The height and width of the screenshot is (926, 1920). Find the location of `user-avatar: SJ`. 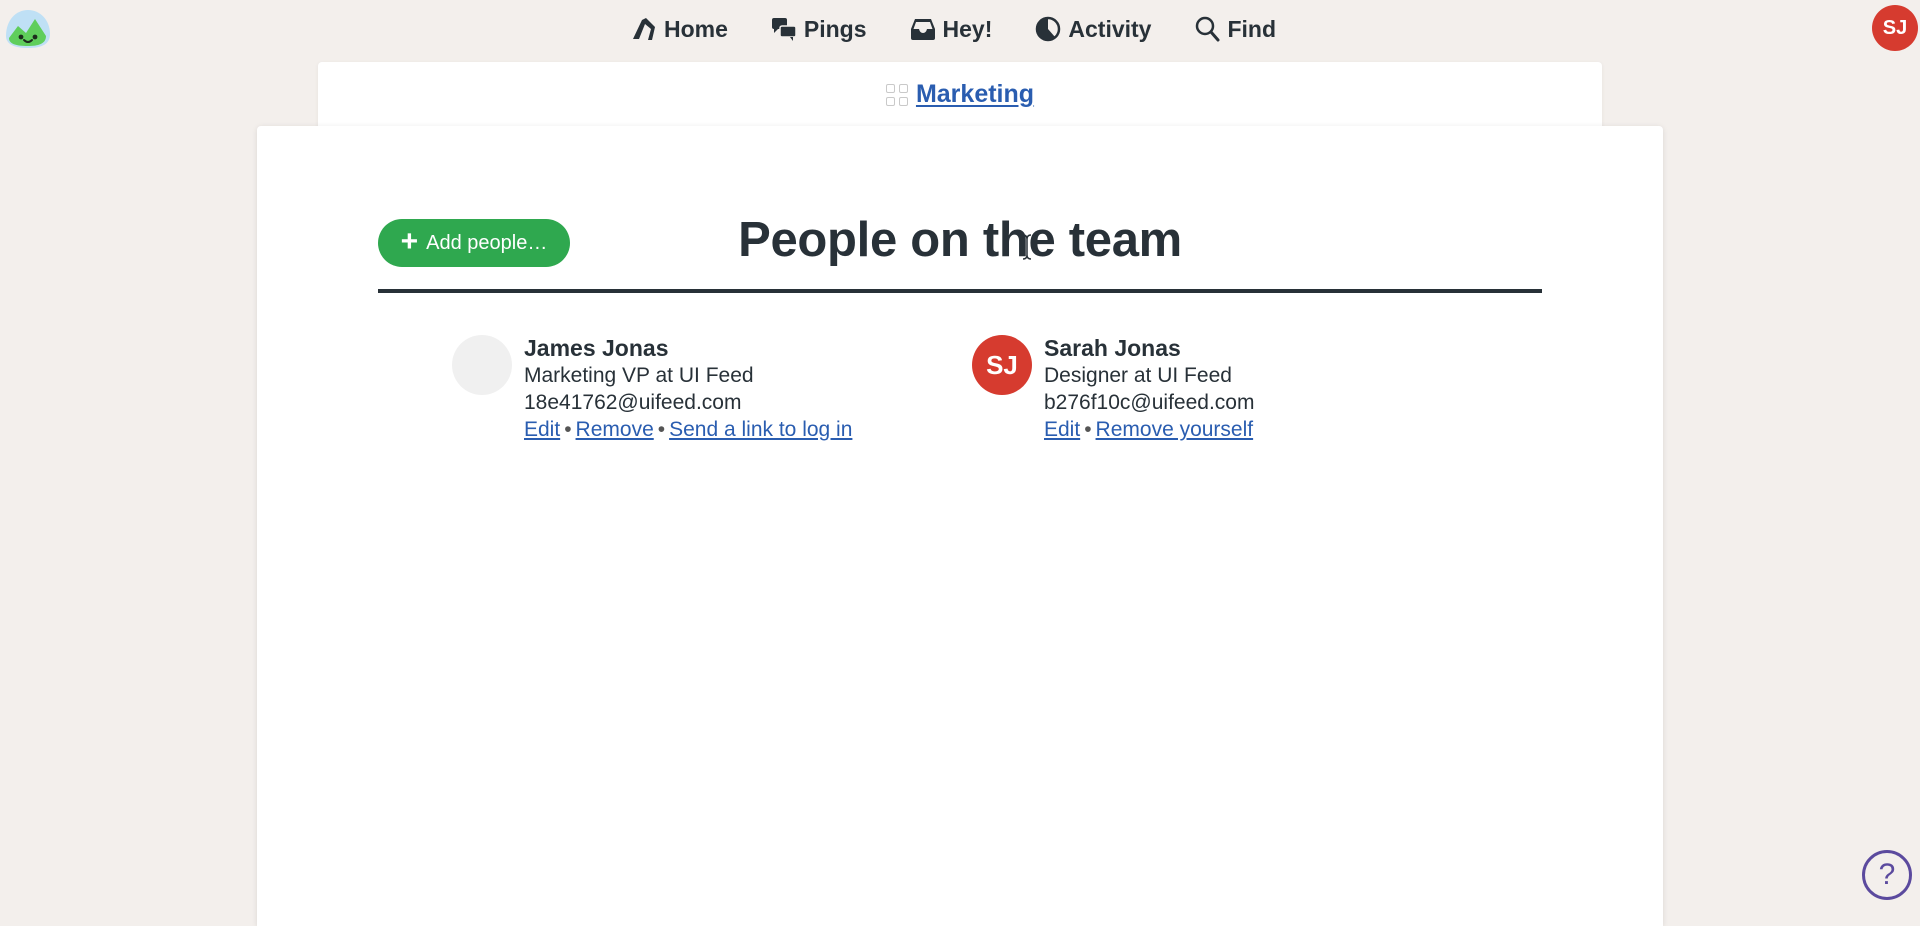

user-avatar: SJ is located at coordinates (1895, 28).